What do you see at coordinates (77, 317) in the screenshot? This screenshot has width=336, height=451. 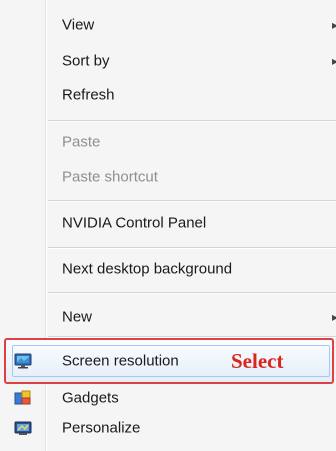 I see `menu-item-label: New` at bounding box center [77, 317].